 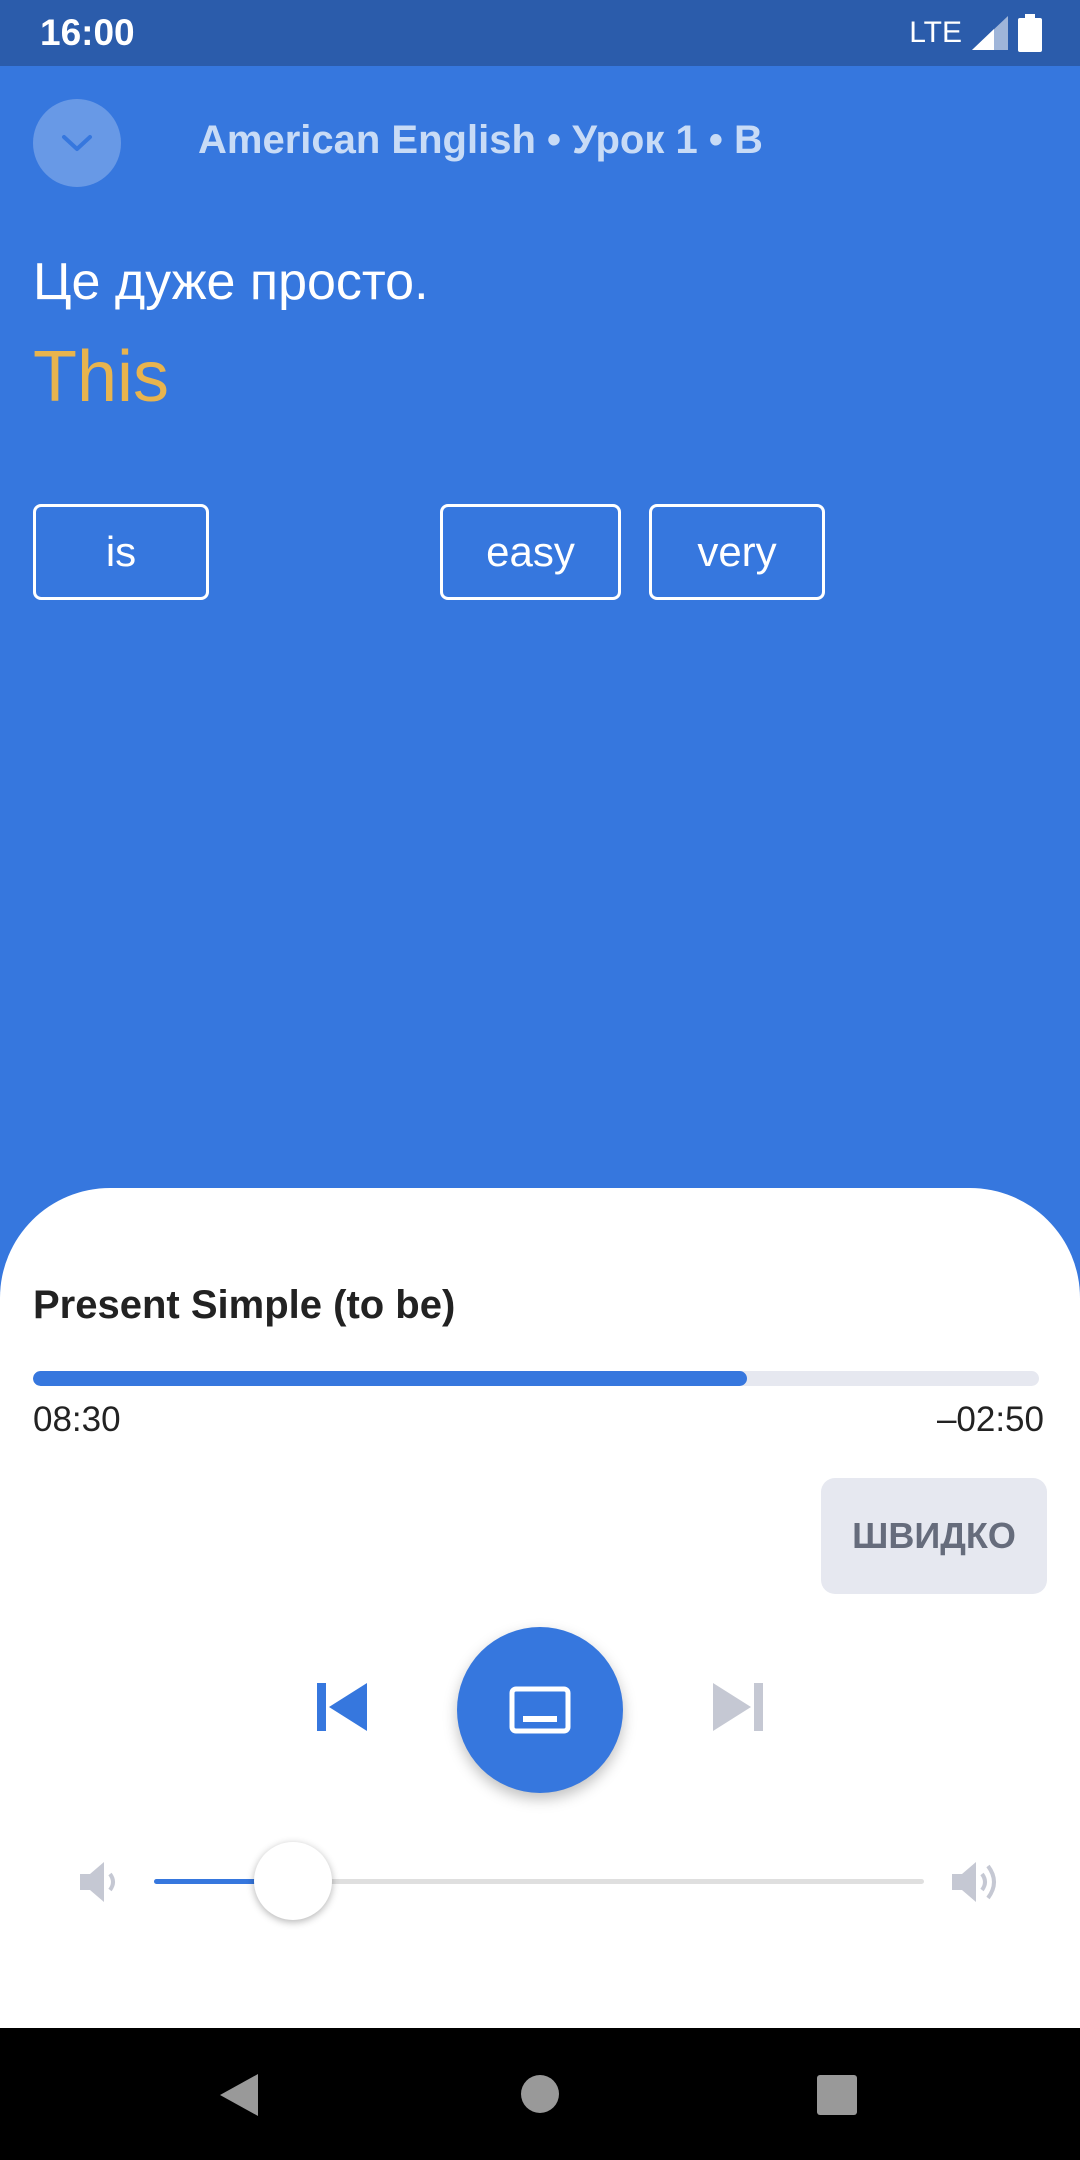 I want to click on time-remaining: –02:50, so click(x=990, y=1419).